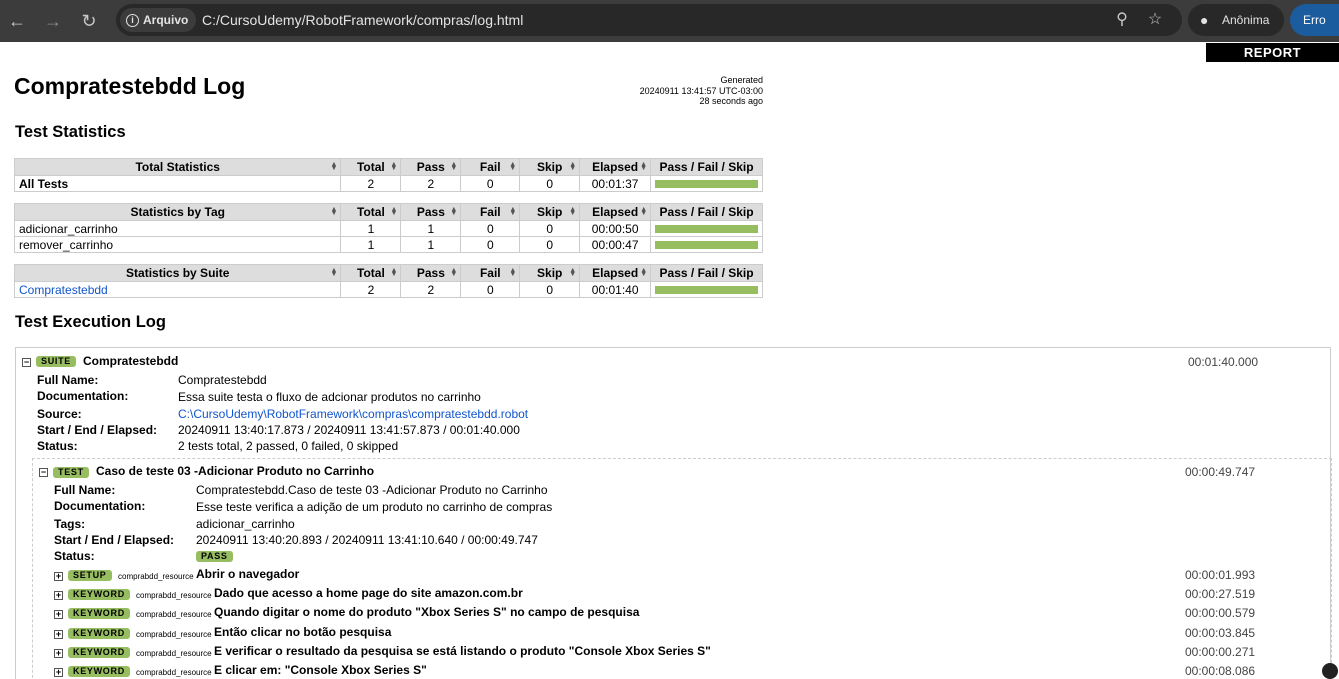 The image size is (1339, 679). I want to click on stat-name: remover_carrinho, so click(177, 244).